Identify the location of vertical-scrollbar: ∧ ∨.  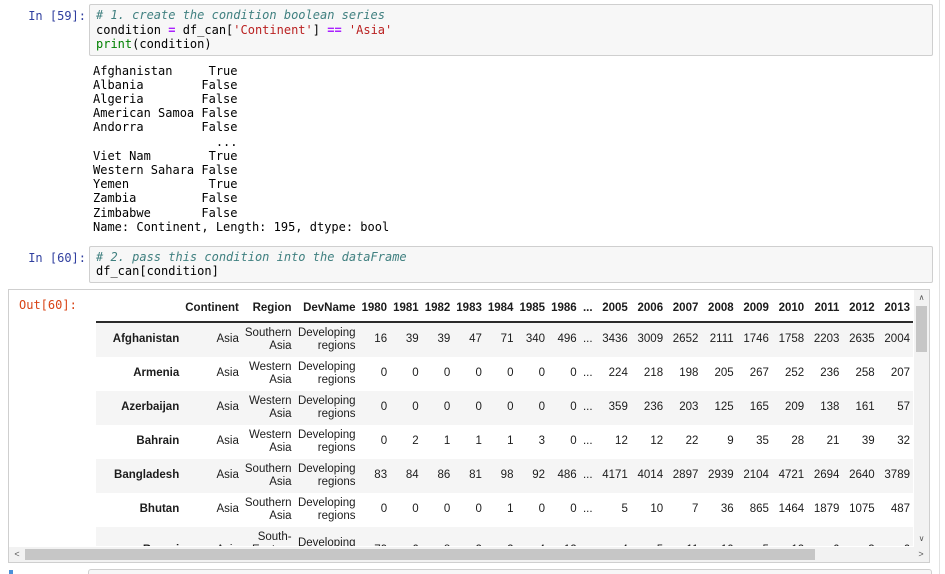
(921, 418).